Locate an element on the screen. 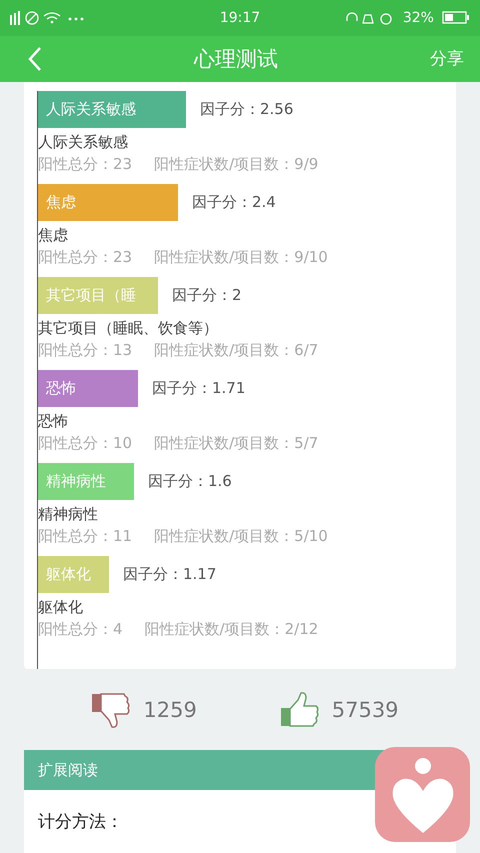 The height and width of the screenshot is (853, 480). thumbs-down-icon is located at coordinates (111, 710).